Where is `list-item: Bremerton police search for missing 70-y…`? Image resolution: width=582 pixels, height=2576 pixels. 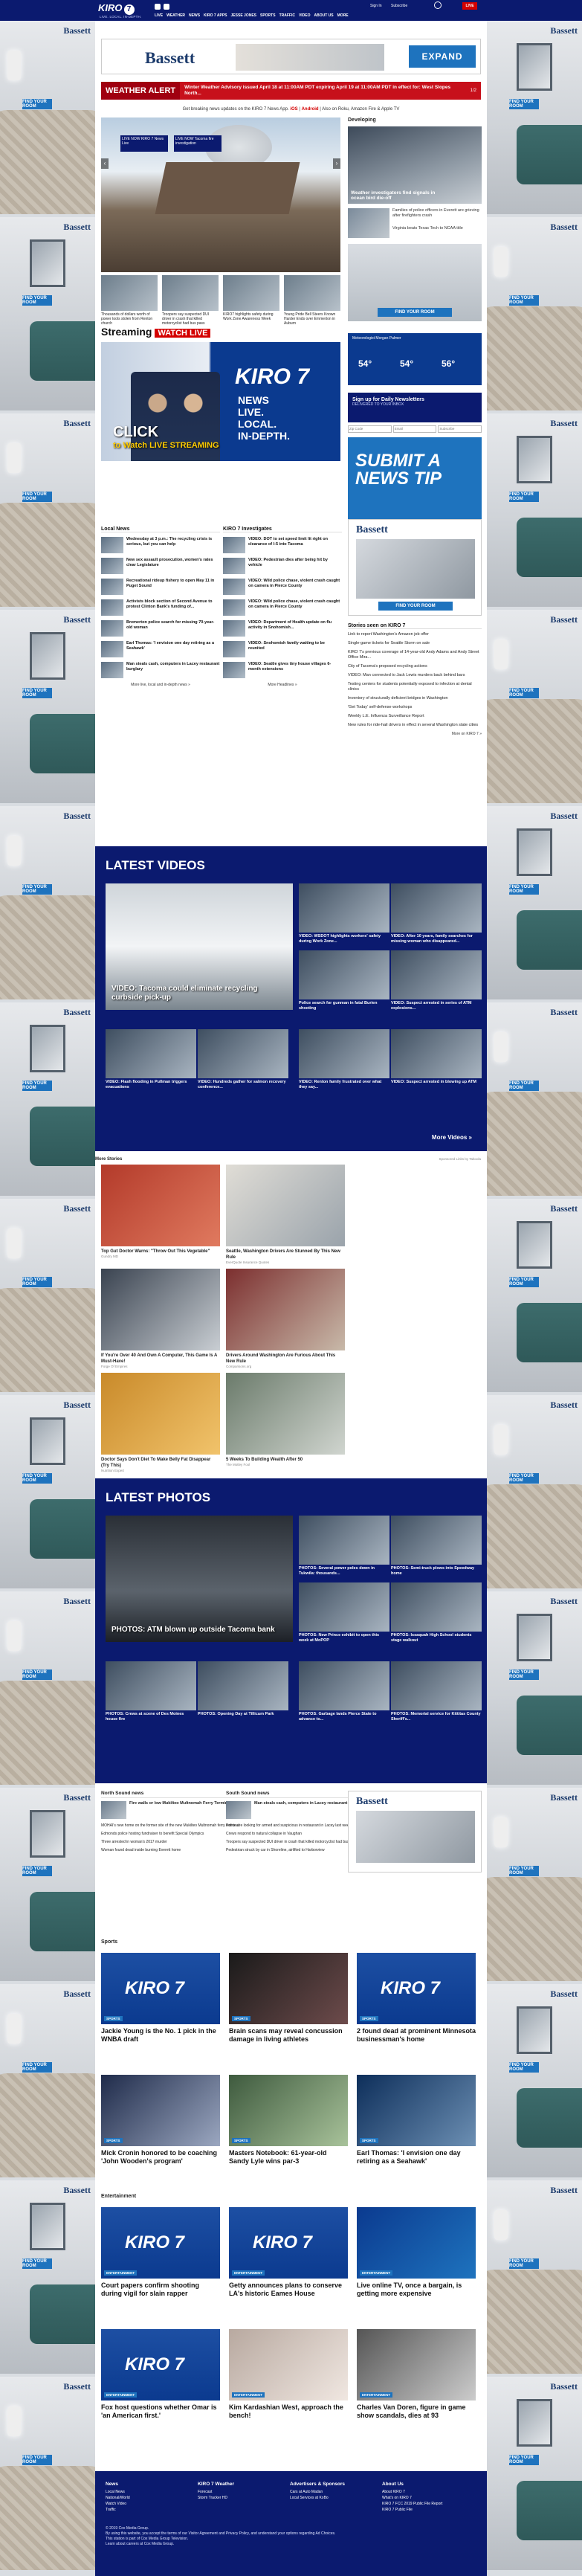
list-item: Bremerton police search for missing 70-y… is located at coordinates (161, 628).